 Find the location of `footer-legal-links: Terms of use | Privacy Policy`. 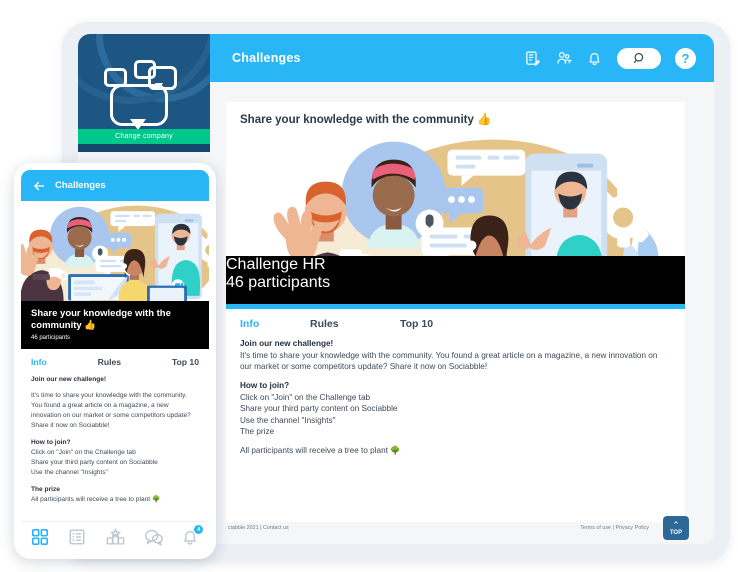

footer-legal-links: Terms of use | Privacy Policy is located at coordinates (614, 528).